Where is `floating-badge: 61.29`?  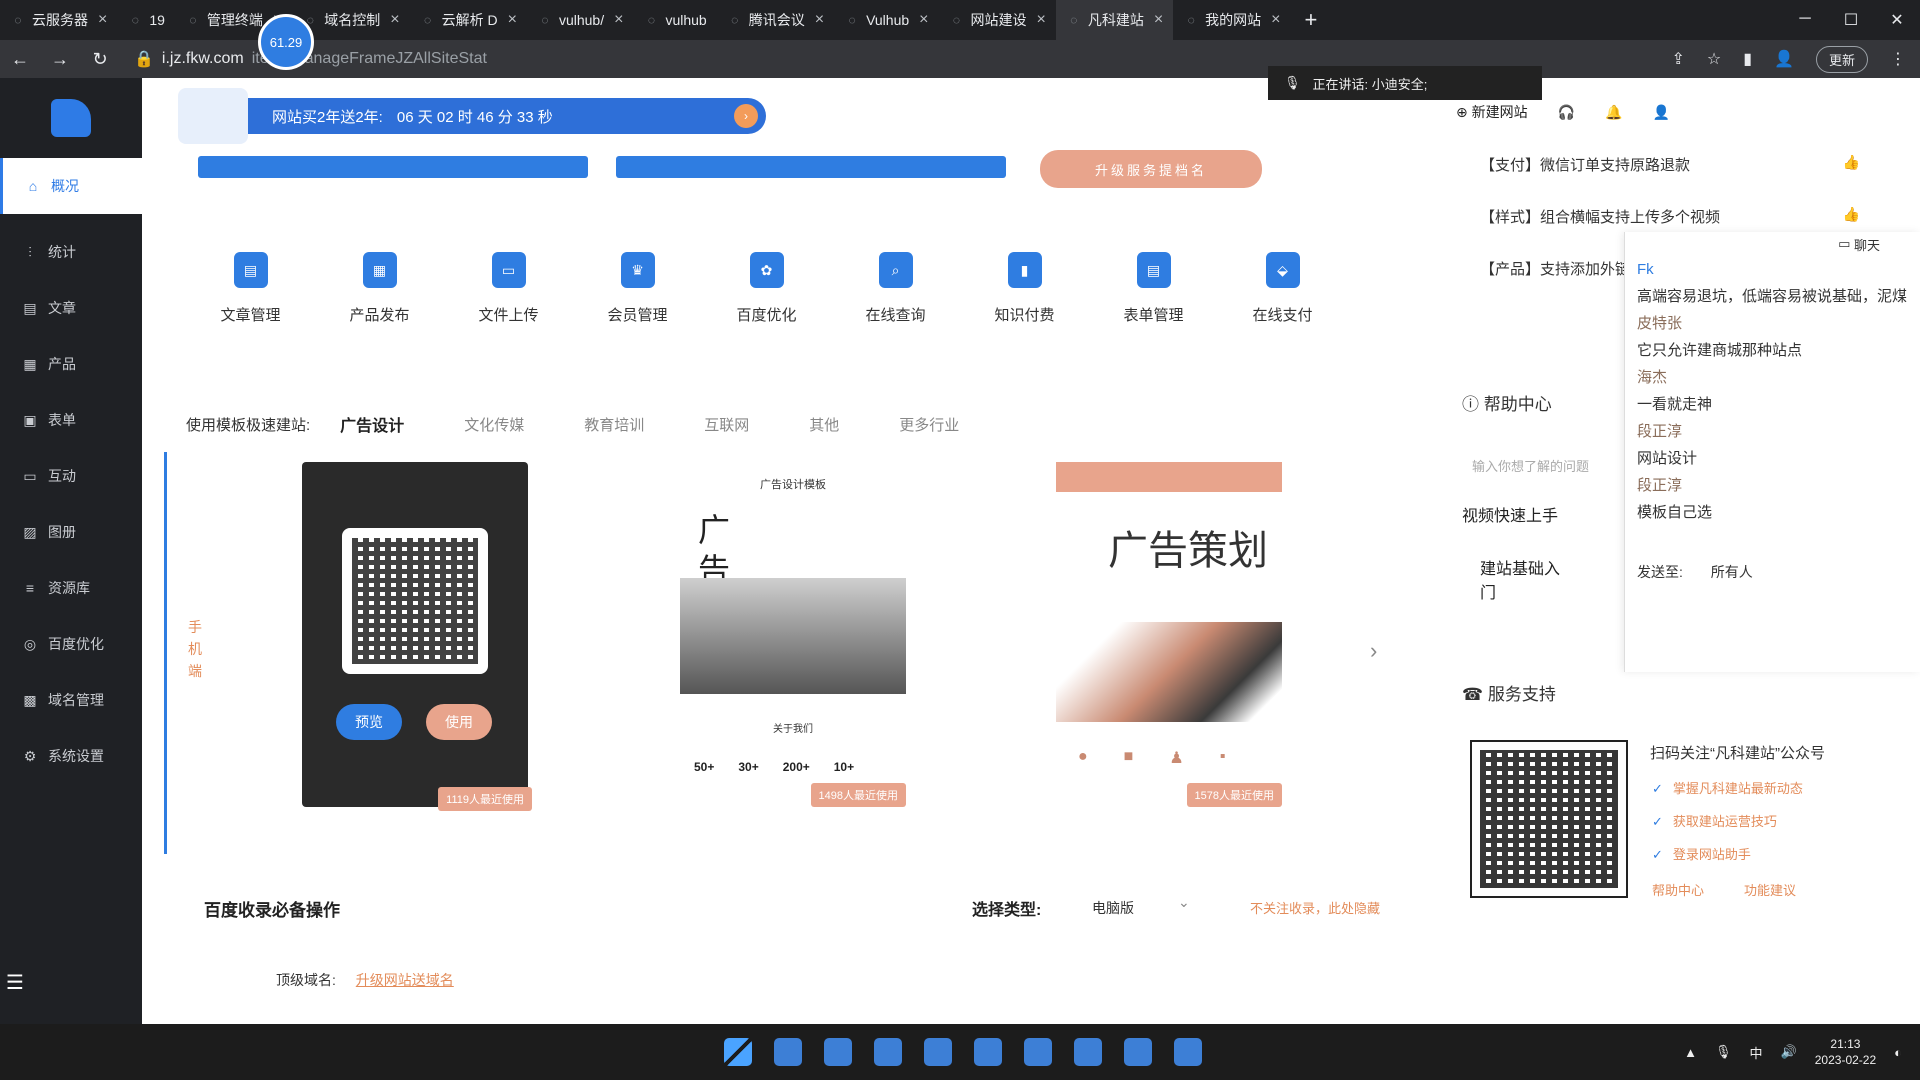
floating-badge: 61.29 is located at coordinates (286, 42).